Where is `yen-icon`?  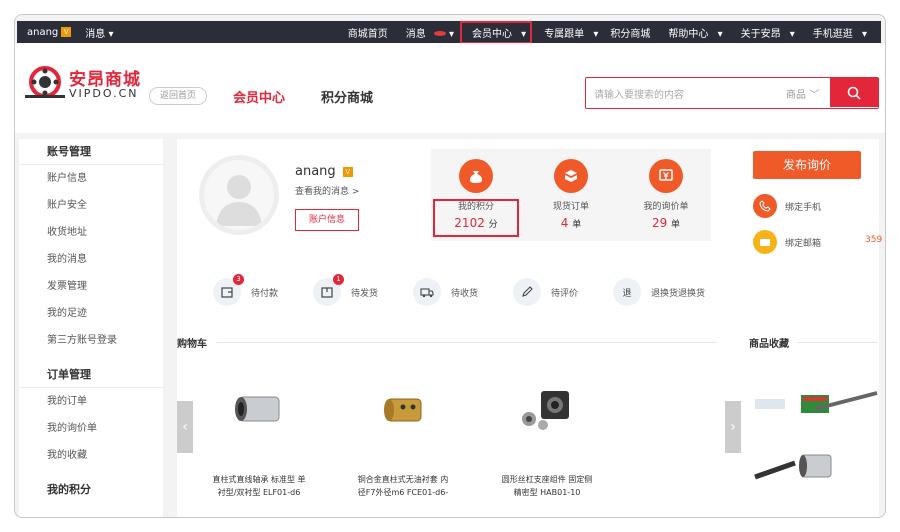
yen-icon is located at coordinates (666, 176).